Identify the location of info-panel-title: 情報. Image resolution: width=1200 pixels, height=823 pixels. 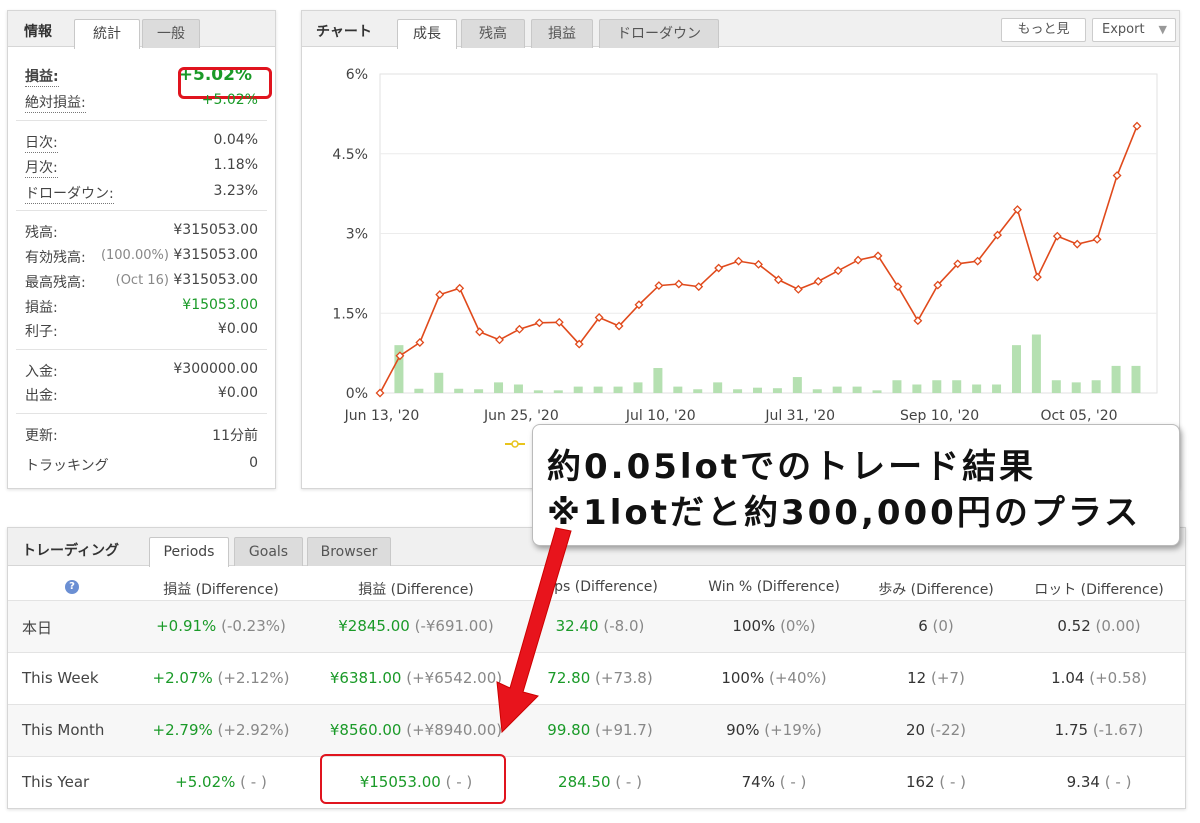
(38, 32).